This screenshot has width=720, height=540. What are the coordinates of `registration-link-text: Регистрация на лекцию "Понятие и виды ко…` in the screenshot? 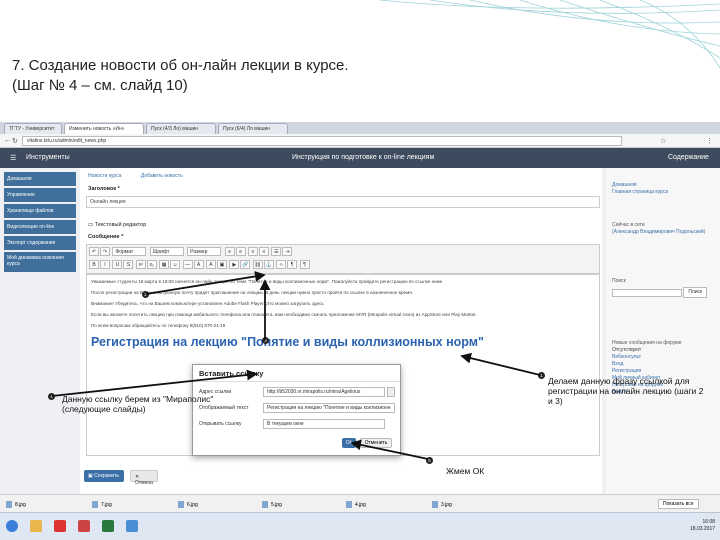 It's located at (343, 342).